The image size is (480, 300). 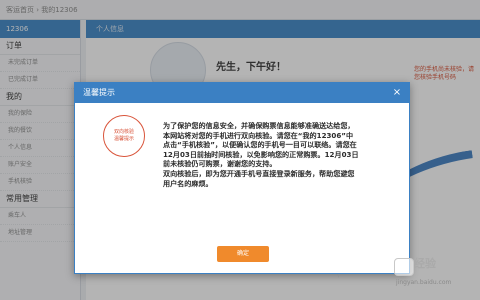 I want to click on ok-button: 确定, so click(x=243, y=254).